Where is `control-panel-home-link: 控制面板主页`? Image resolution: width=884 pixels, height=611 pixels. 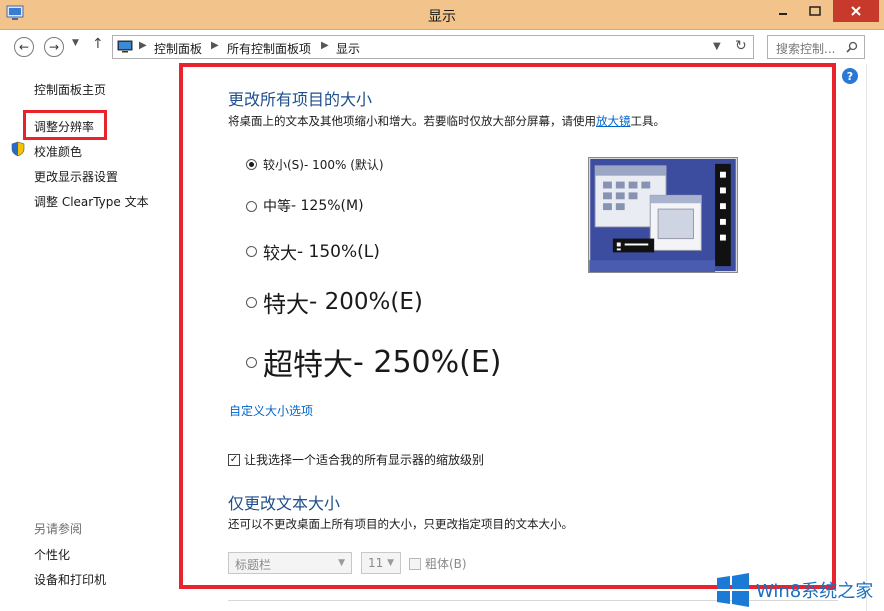 control-panel-home-link: 控制面板主页 is located at coordinates (70, 89).